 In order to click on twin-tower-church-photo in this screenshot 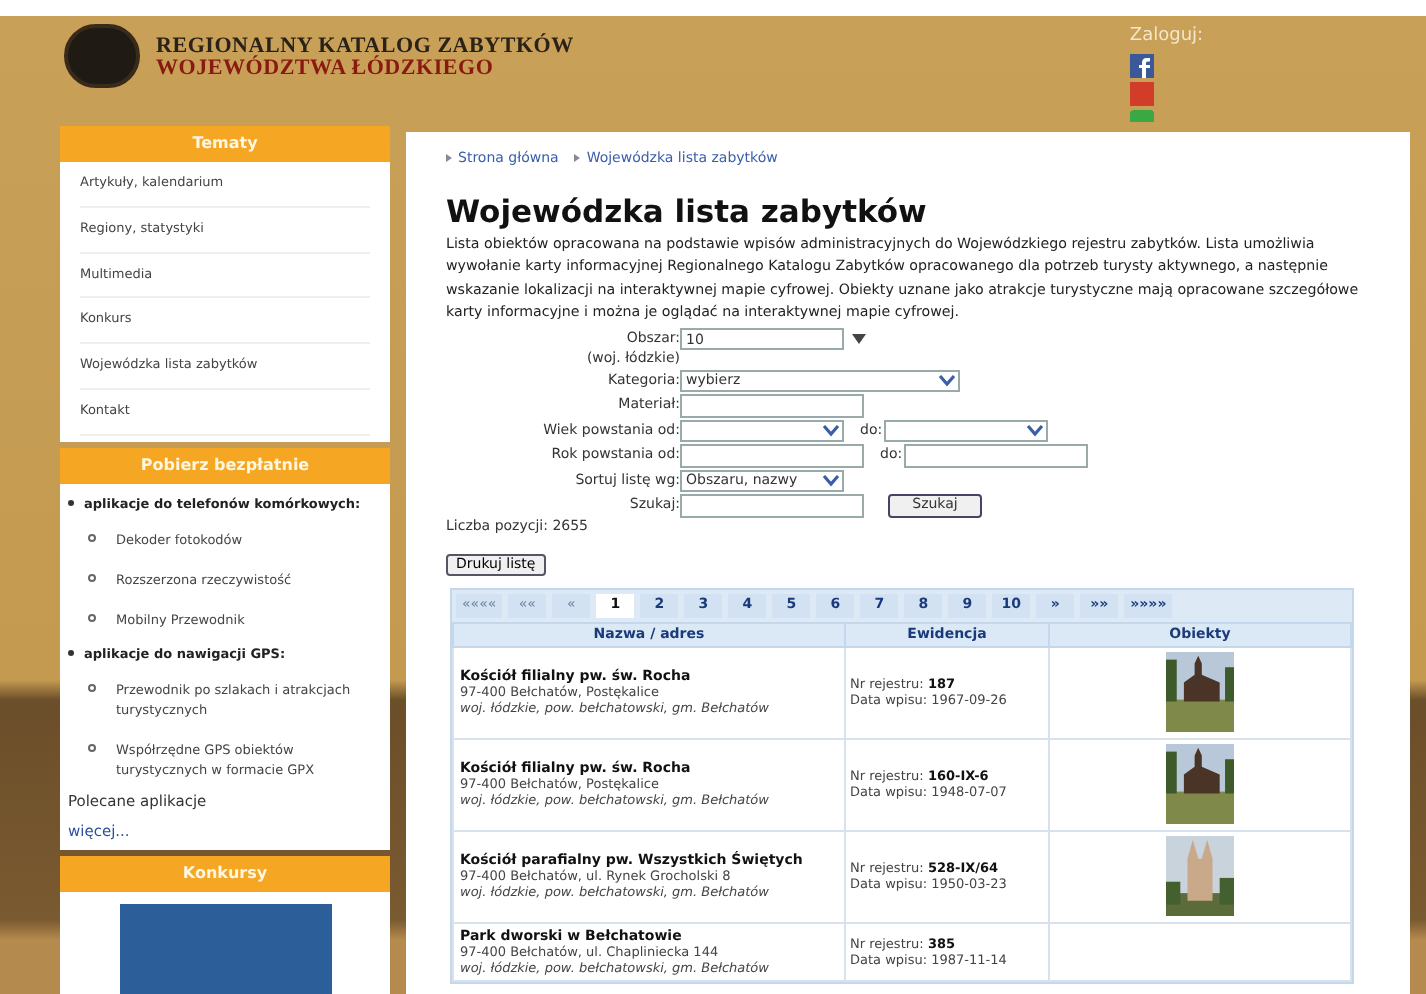, I will do `click(1200, 876)`.